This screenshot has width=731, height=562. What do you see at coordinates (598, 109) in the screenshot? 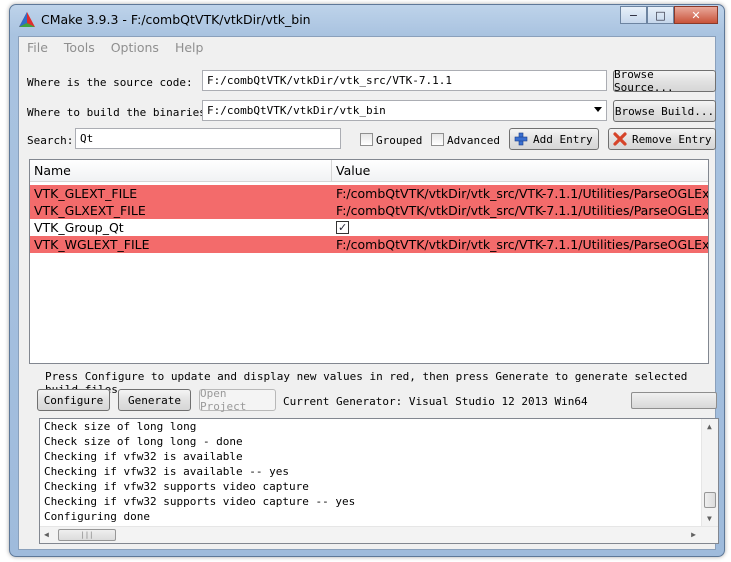
I see `chevron-down-icon` at bounding box center [598, 109].